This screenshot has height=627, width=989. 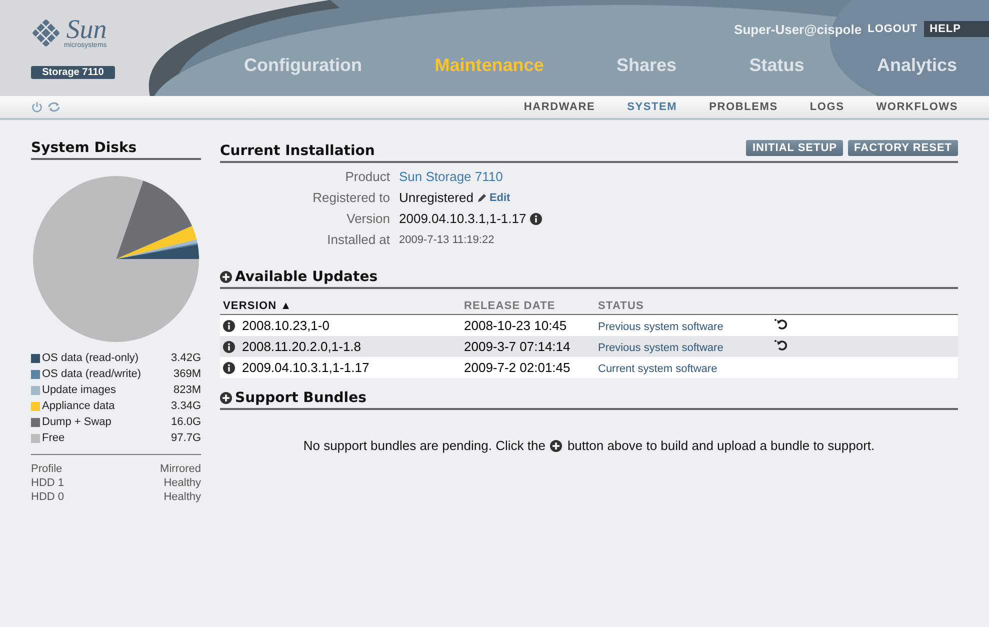 I want to click on nav-tab: Analytics, so click(x=916, y=65).